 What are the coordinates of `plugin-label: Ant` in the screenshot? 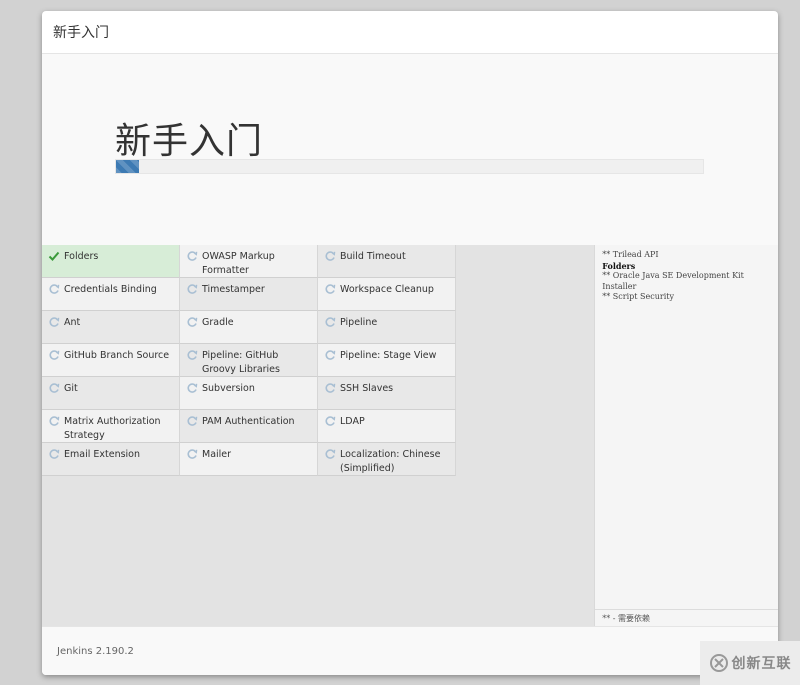 It's located at (72, 322).